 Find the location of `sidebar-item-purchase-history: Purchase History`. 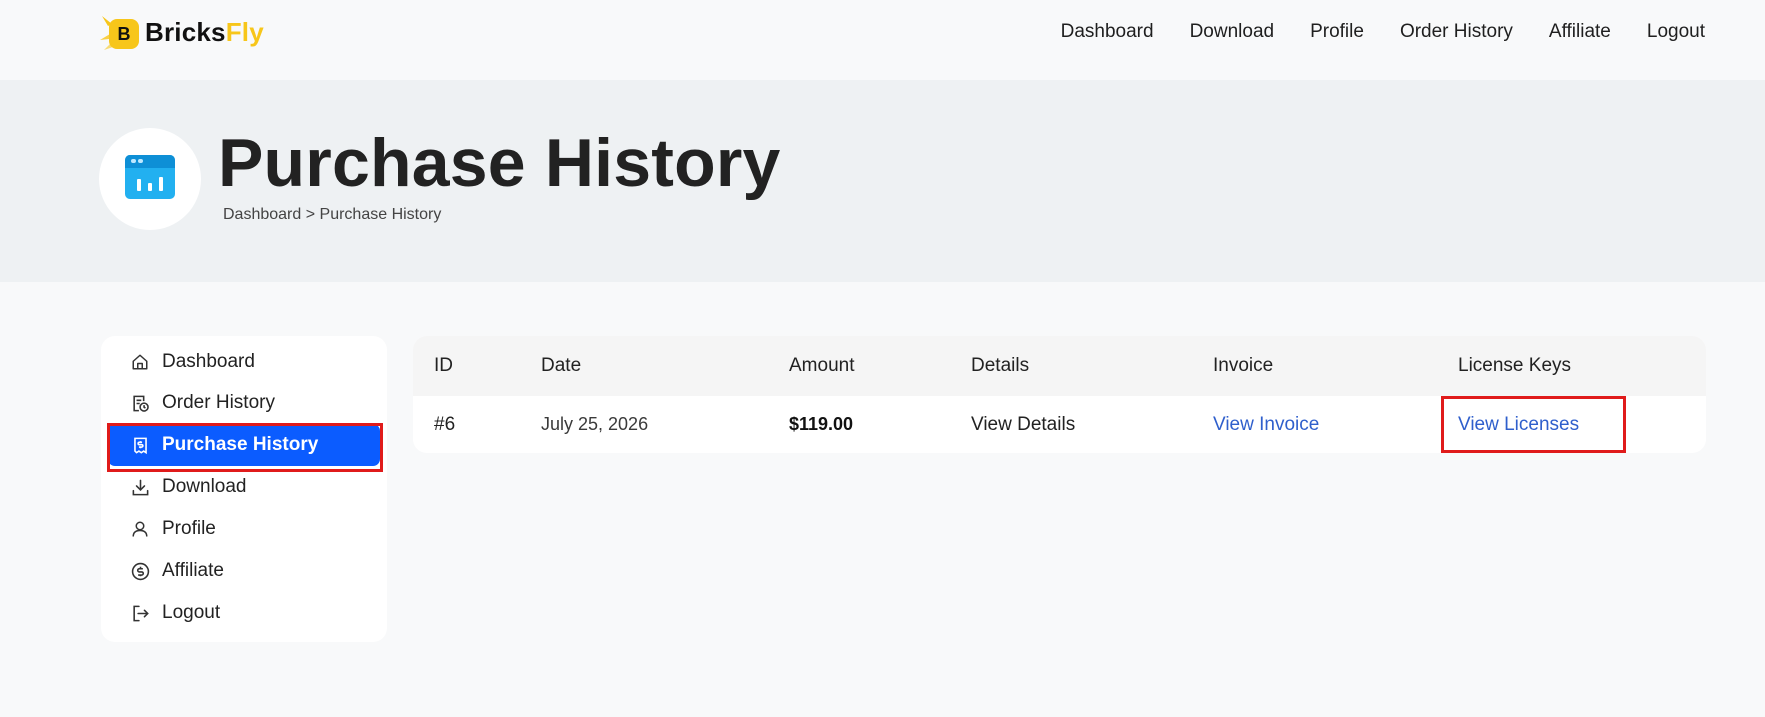

sidebar-item-purchase-history: Purchase History is located at coordinates (244, 445).